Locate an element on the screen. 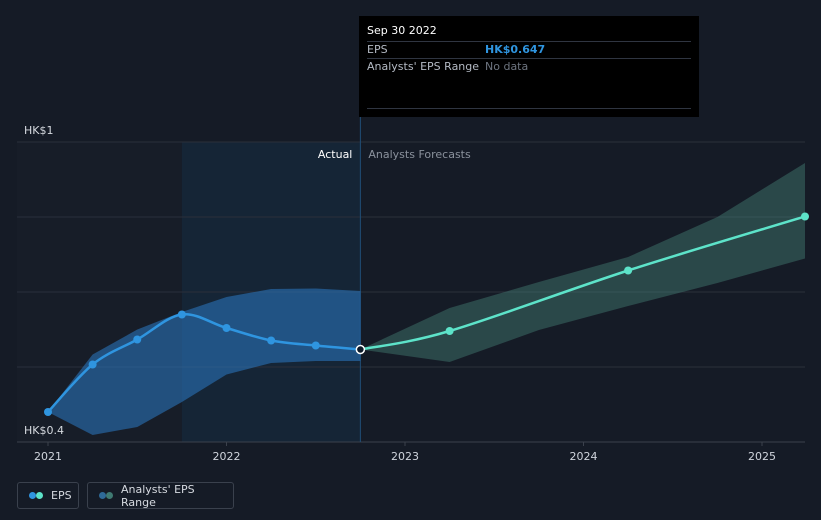 This screenshot has height=520, width=821. tooltip-date: Sep 30 2022 is located at coordinates (402, 30).